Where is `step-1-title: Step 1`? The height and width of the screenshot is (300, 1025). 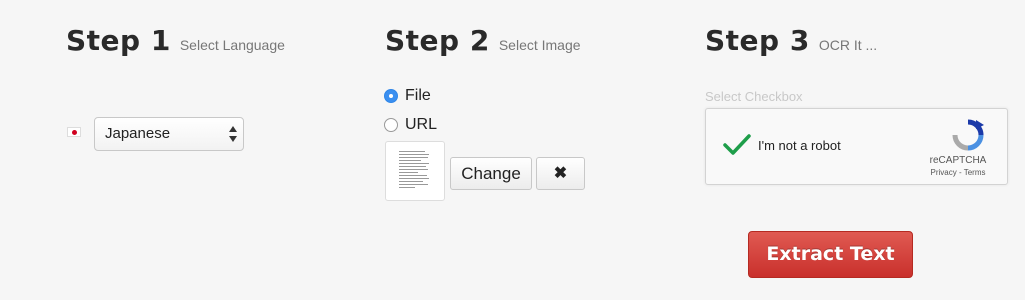
step-1-title: Step 1 is located at coordinates (118, 40).